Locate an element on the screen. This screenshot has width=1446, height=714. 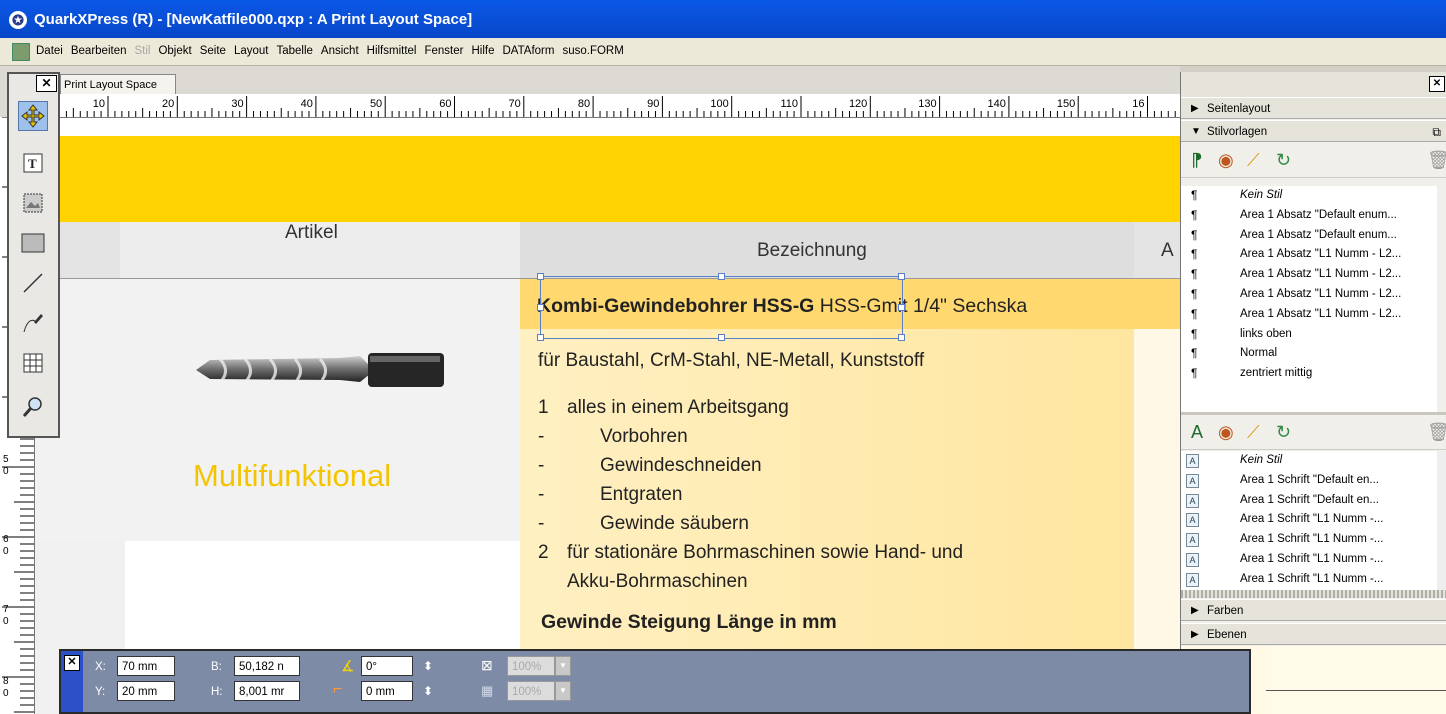
bezier-pen-tool-icon is located at coordinates (33, 323).